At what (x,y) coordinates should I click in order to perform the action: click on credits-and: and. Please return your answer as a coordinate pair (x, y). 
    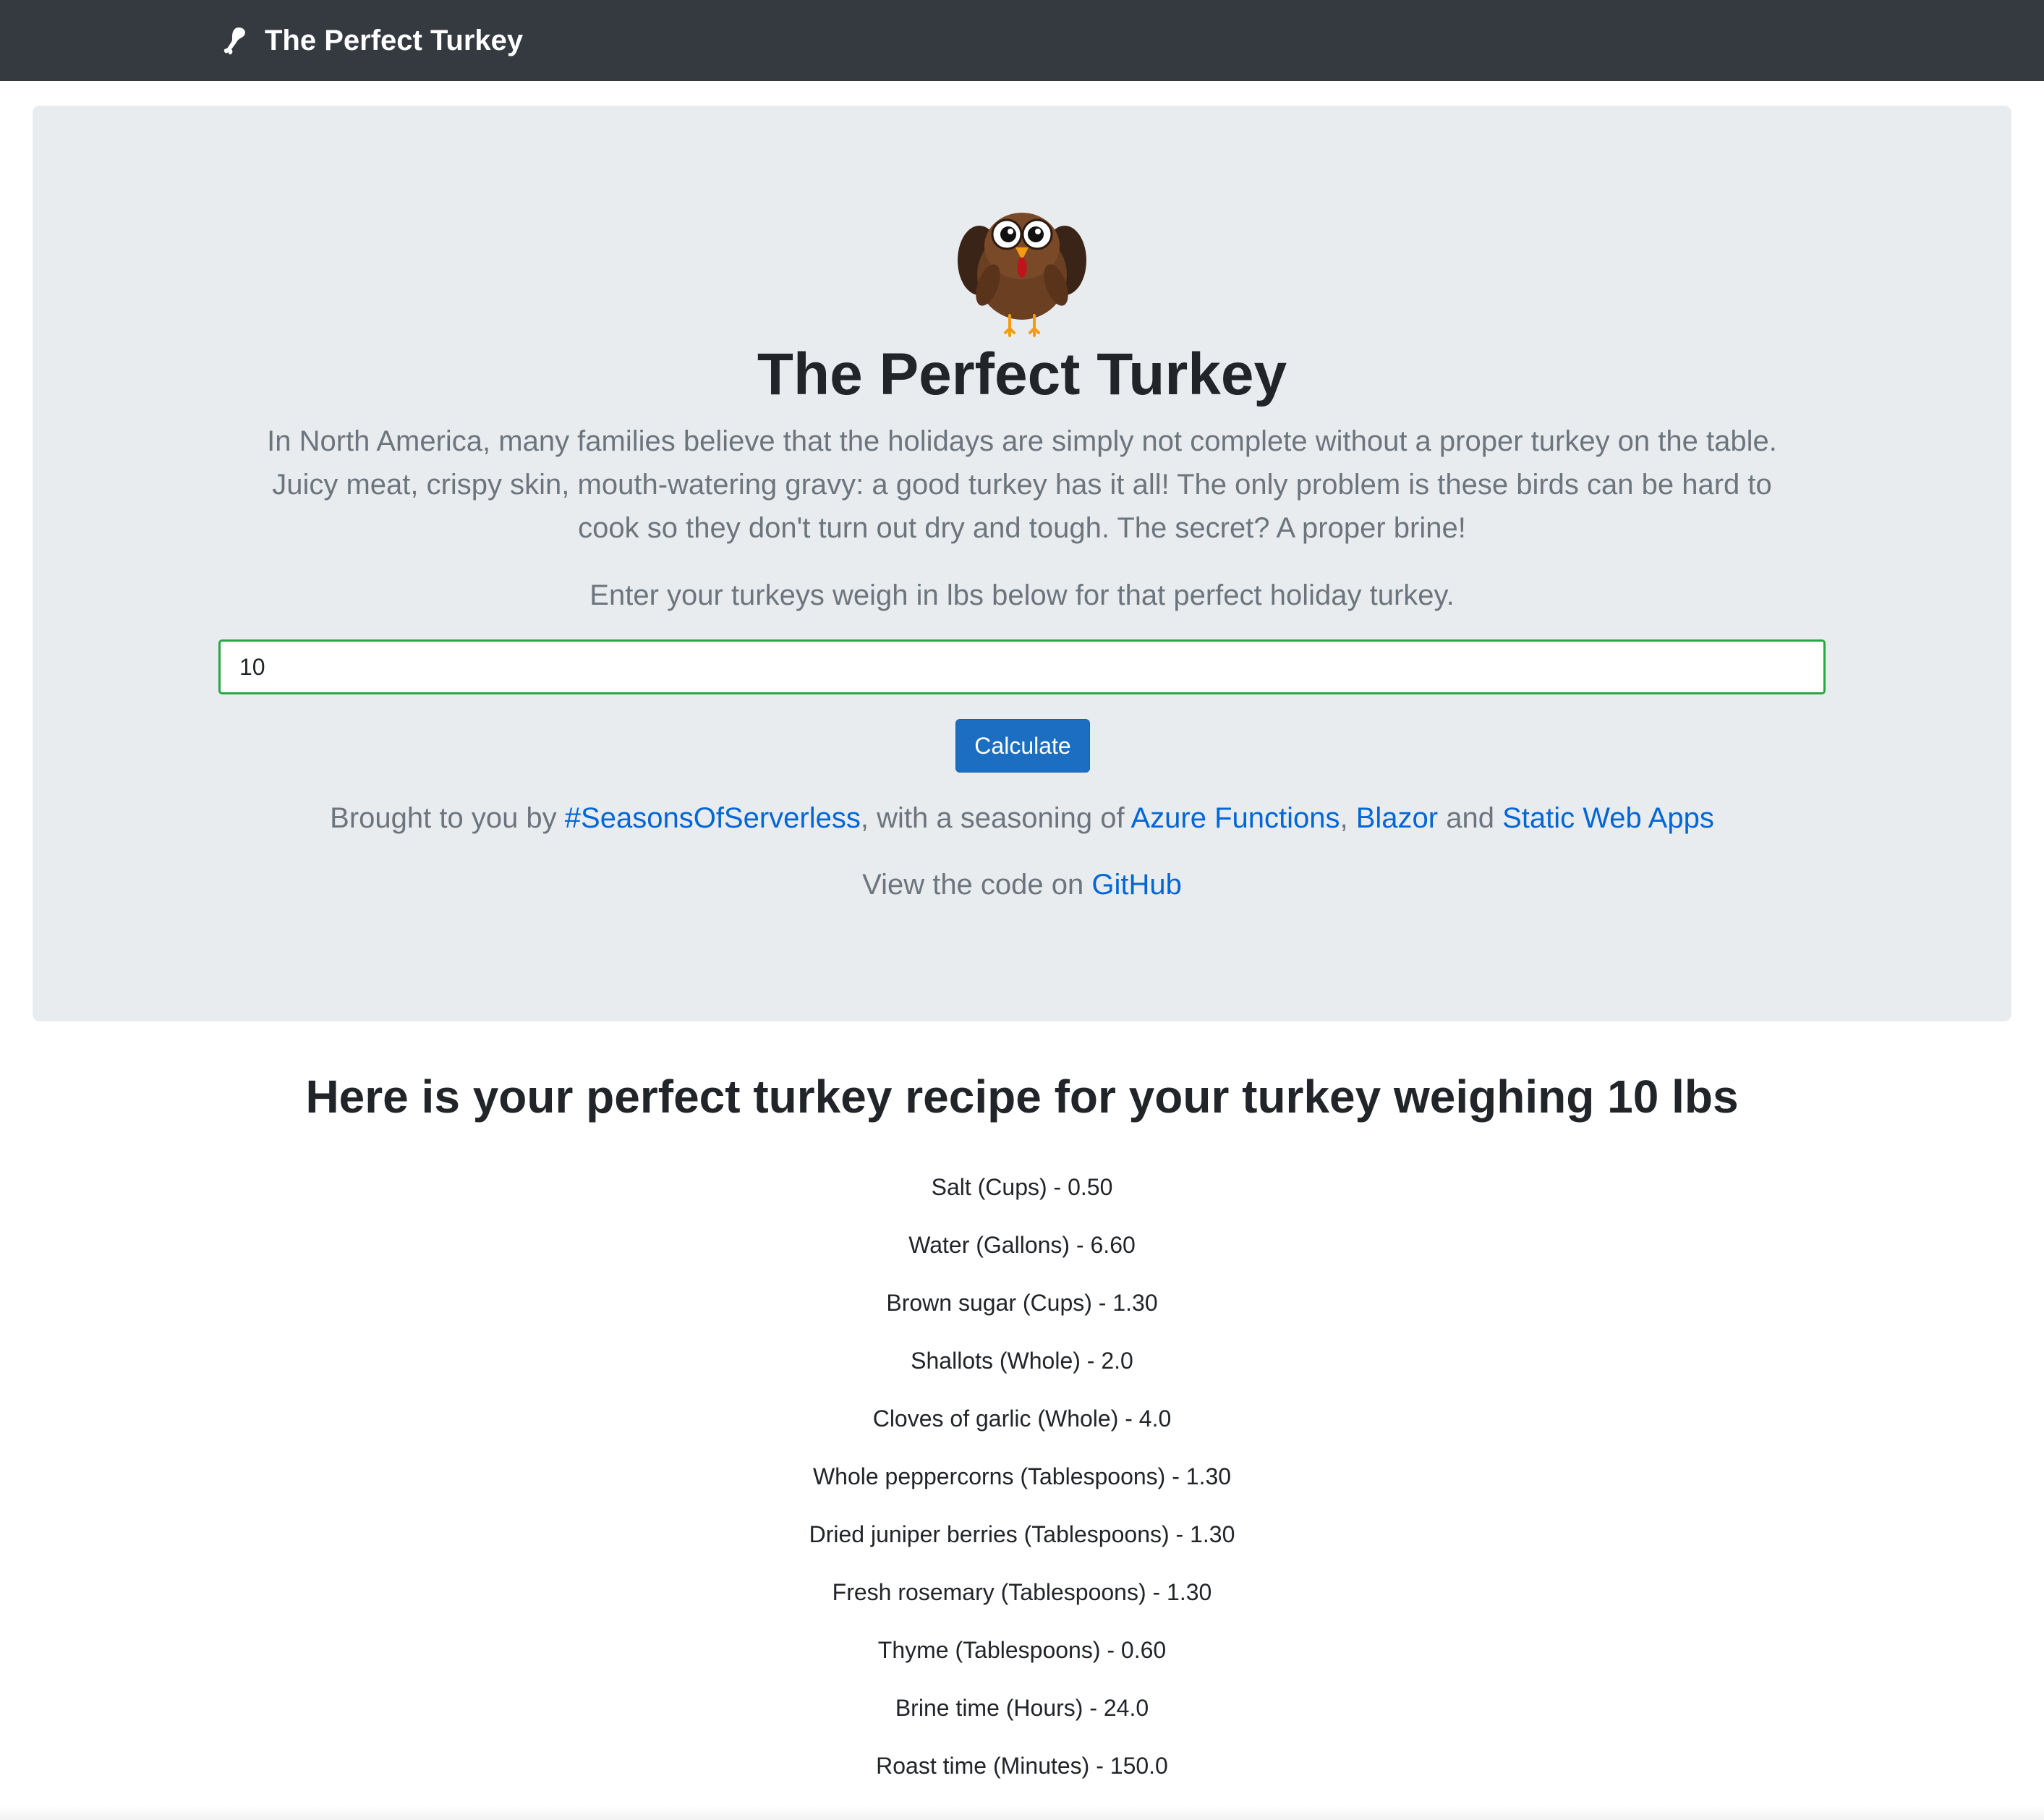
    Looking at the image, I should click on (1470, 818).